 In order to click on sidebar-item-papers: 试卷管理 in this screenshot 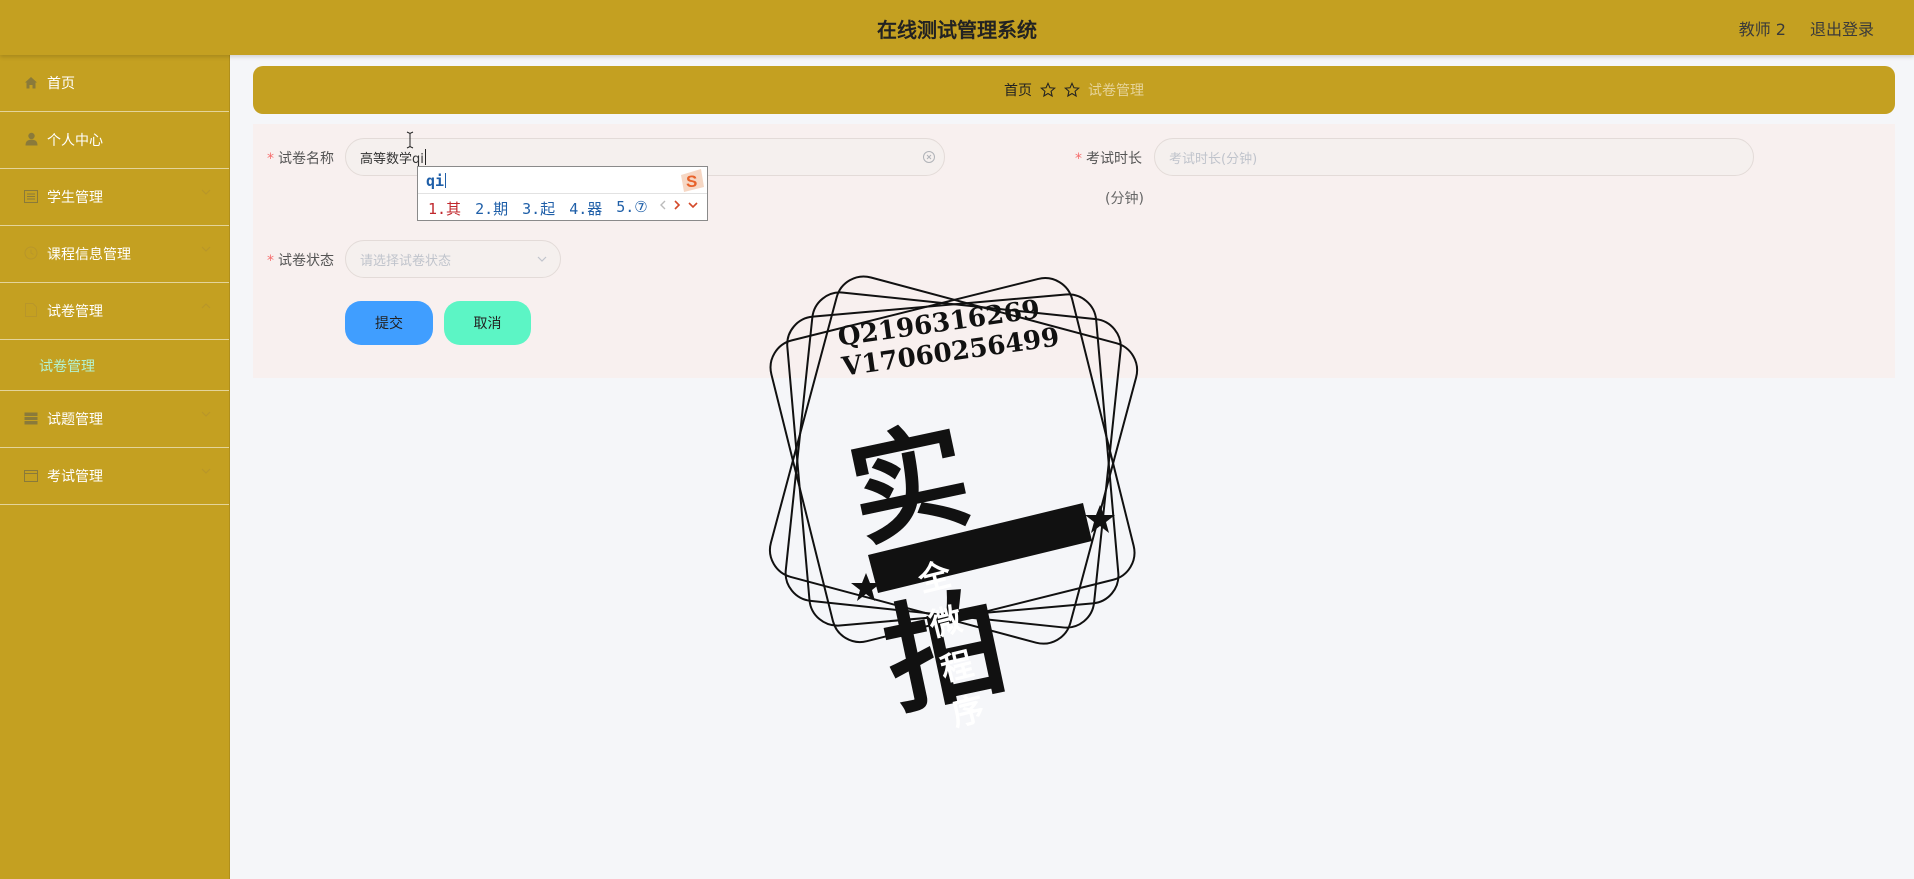, I will do `click(114, 311)`.